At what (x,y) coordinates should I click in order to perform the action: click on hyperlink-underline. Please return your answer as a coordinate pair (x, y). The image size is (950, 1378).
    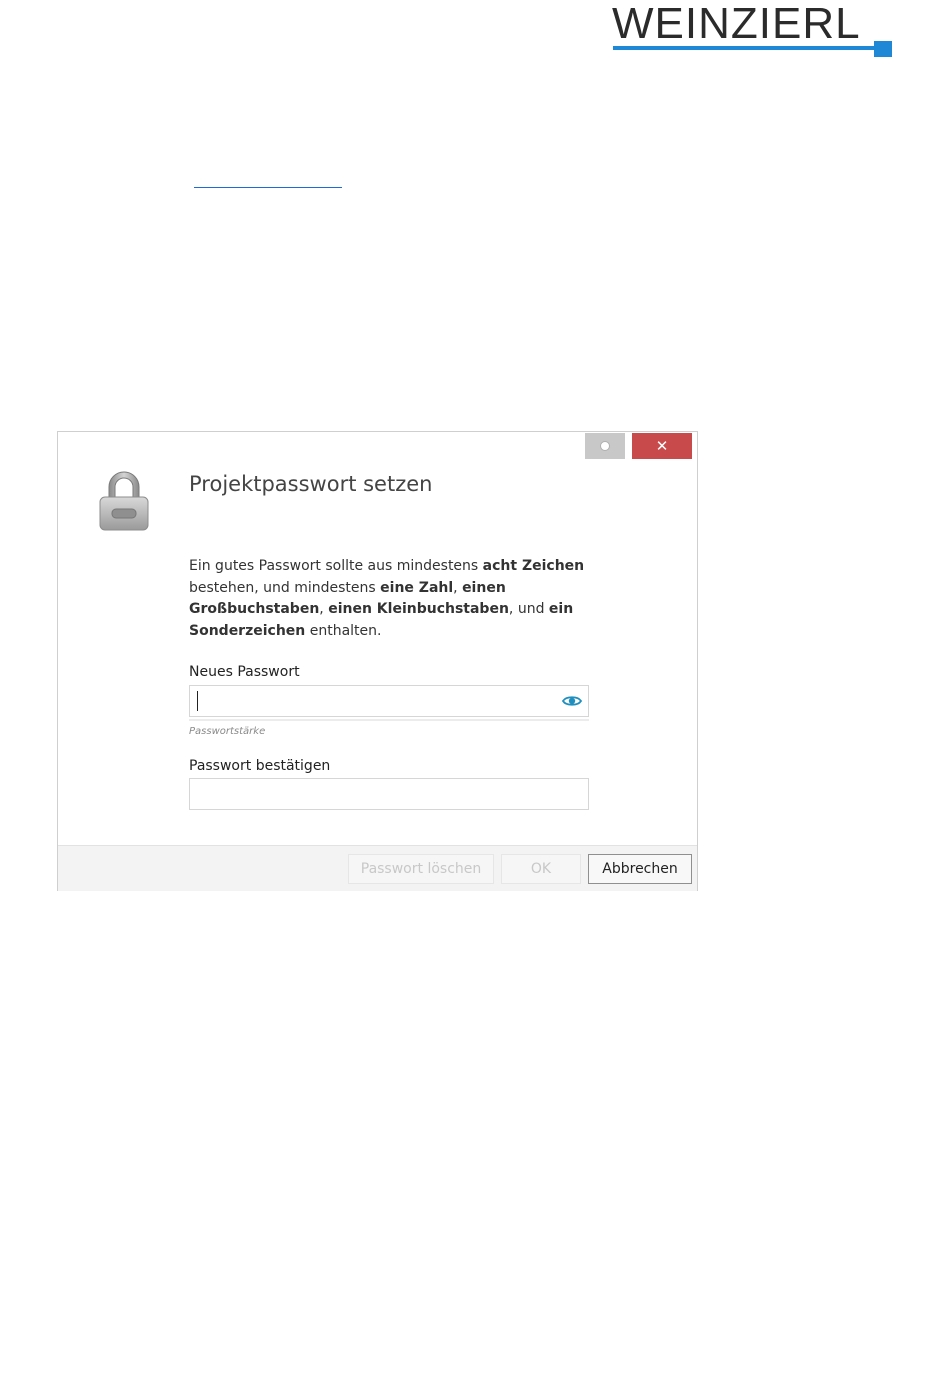
    Looking at the image, I should click on (268, 187).